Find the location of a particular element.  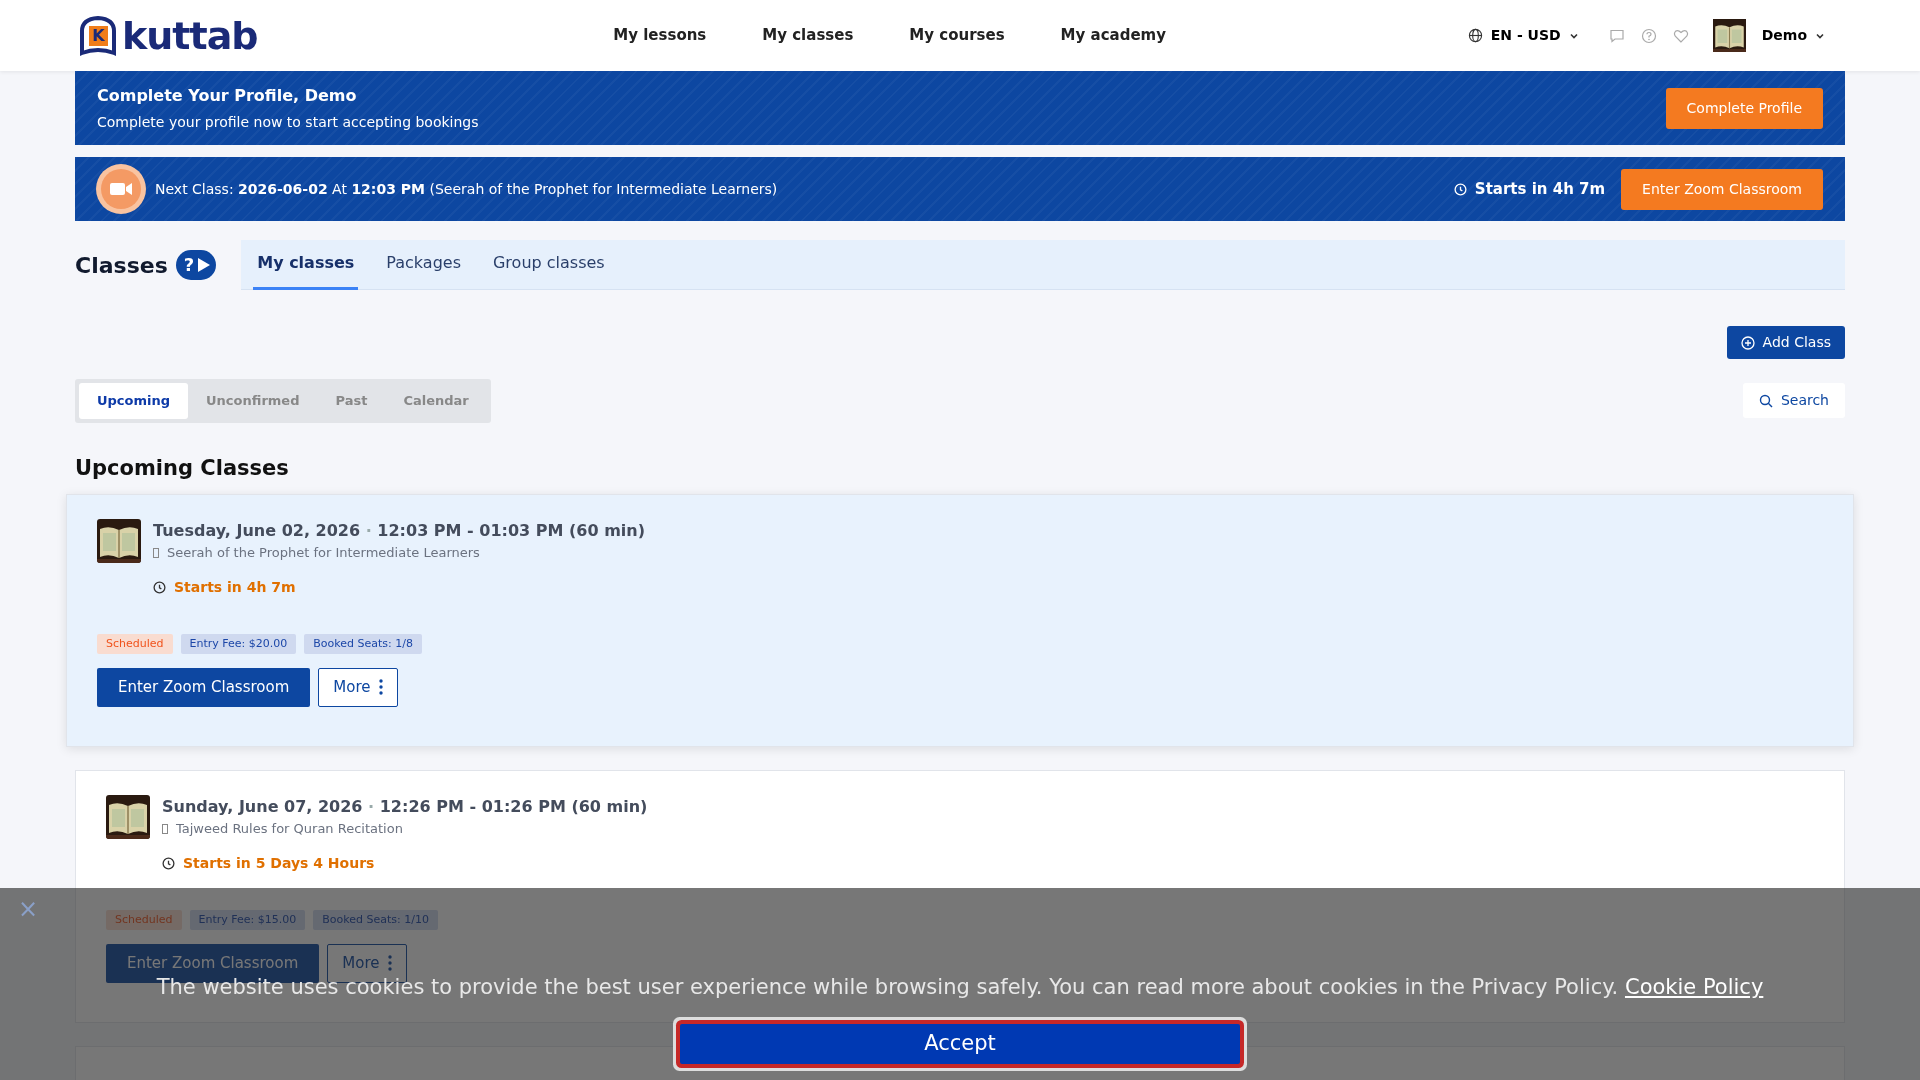

help-video-button: ? is located at coordinates (196, 265).